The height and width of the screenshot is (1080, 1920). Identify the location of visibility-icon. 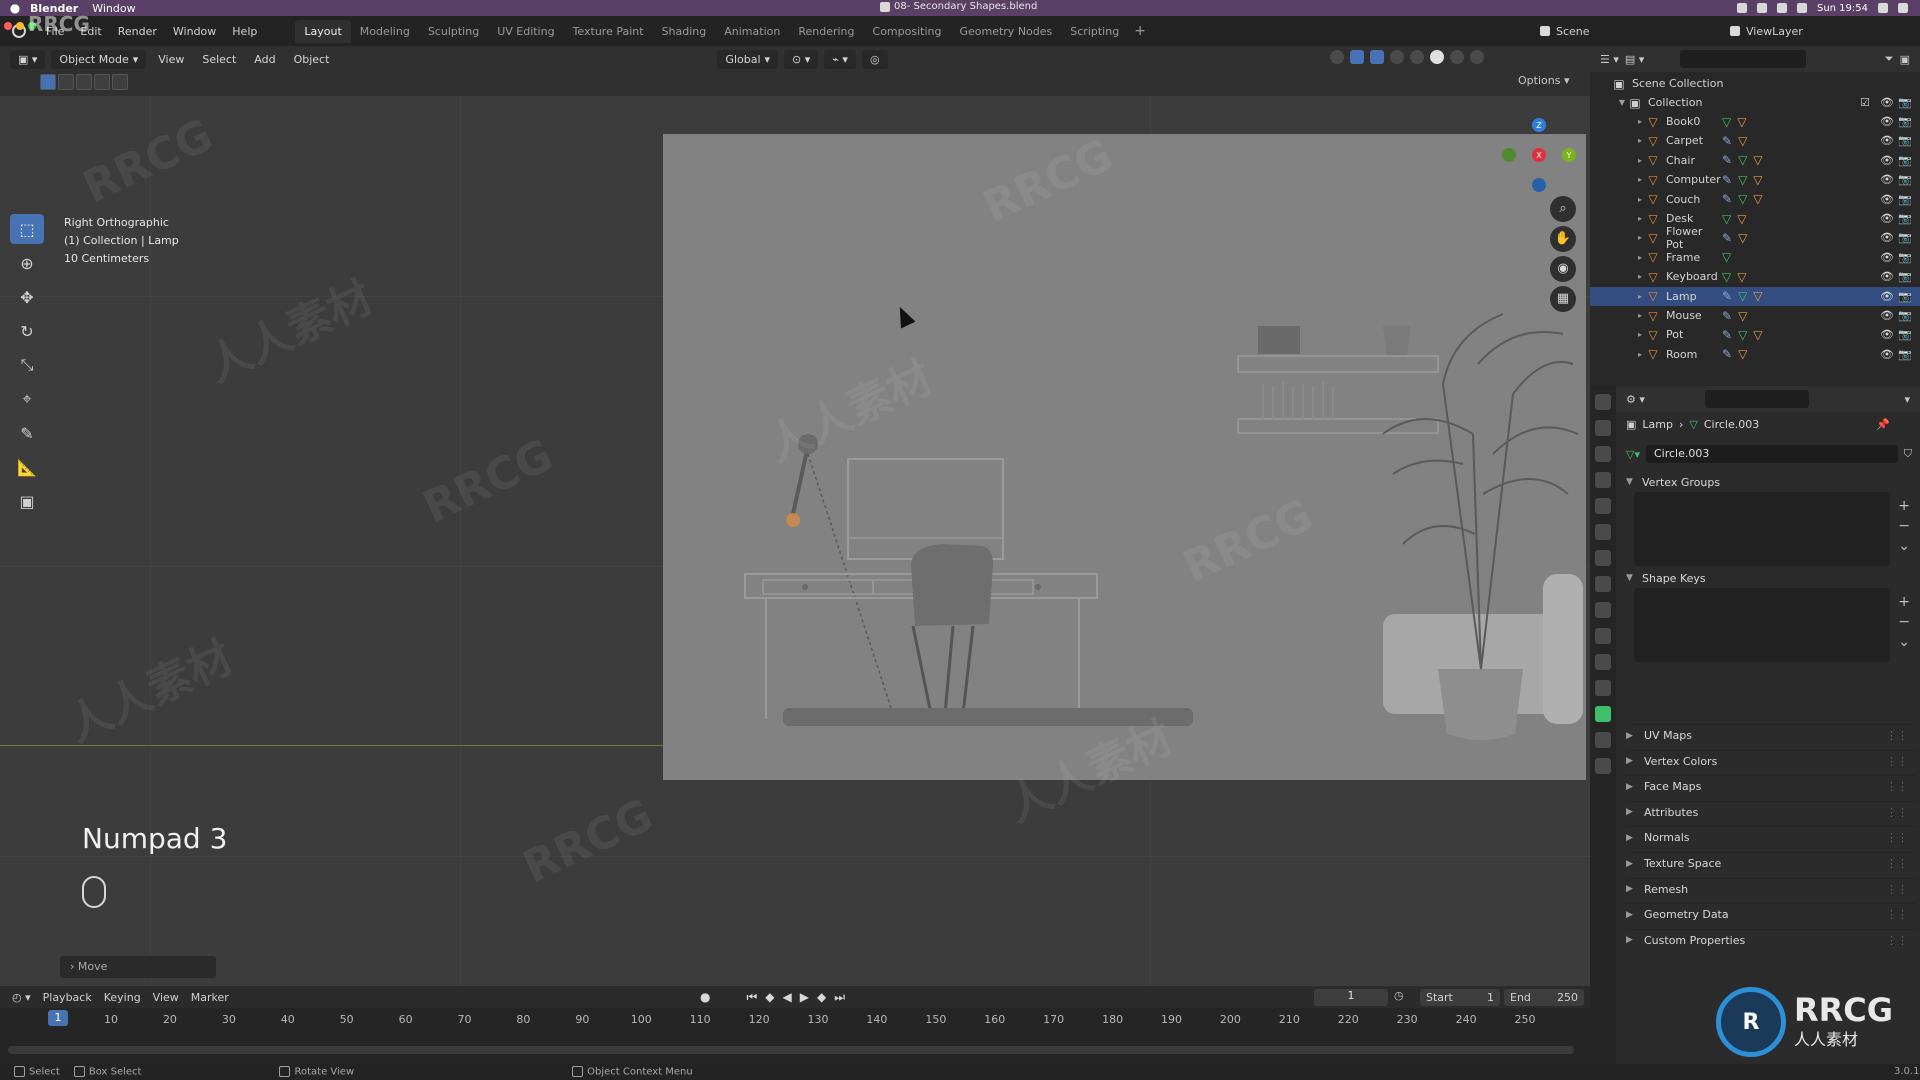
(1337, 57).